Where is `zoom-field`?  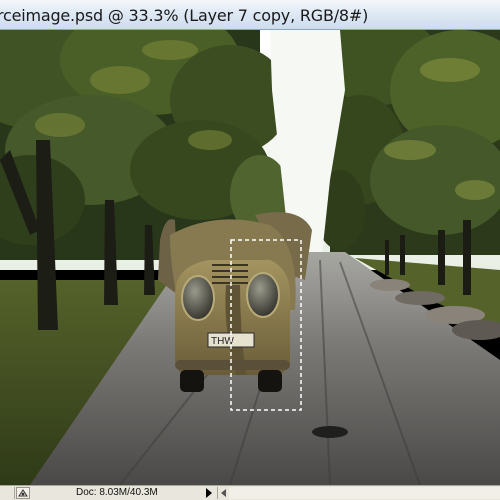
zoom-field is located at coordinates (7, 493).